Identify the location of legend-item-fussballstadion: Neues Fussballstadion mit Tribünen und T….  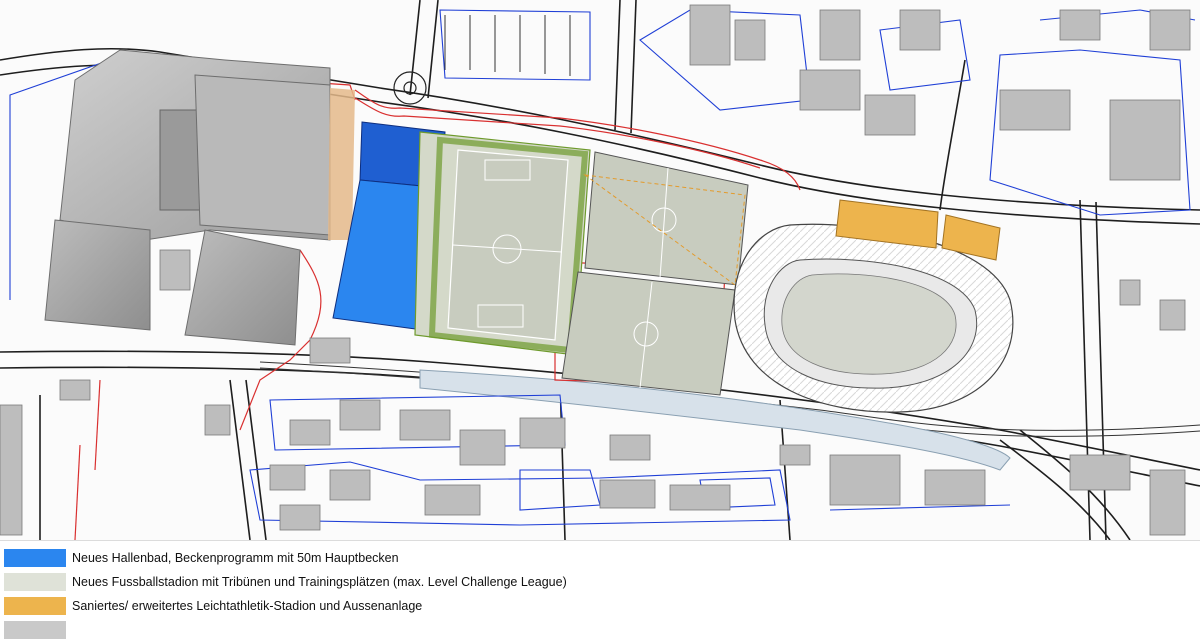
(600, 582).